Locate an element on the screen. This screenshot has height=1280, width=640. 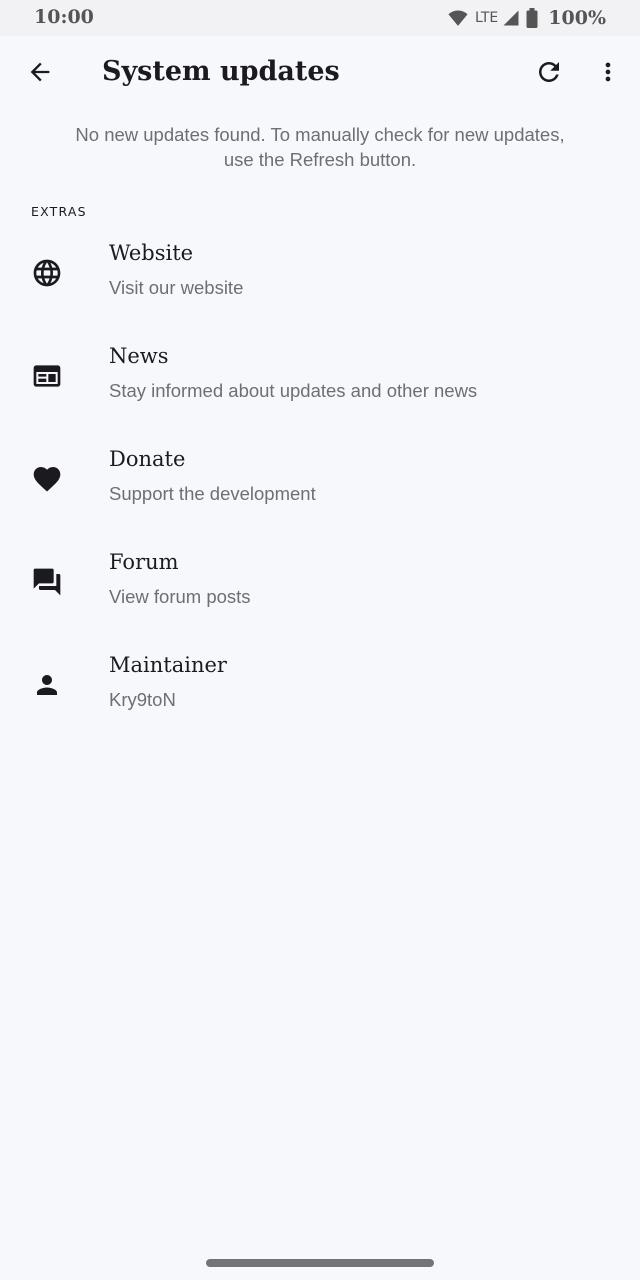
refresh-button is located at coordinates (549, 74).